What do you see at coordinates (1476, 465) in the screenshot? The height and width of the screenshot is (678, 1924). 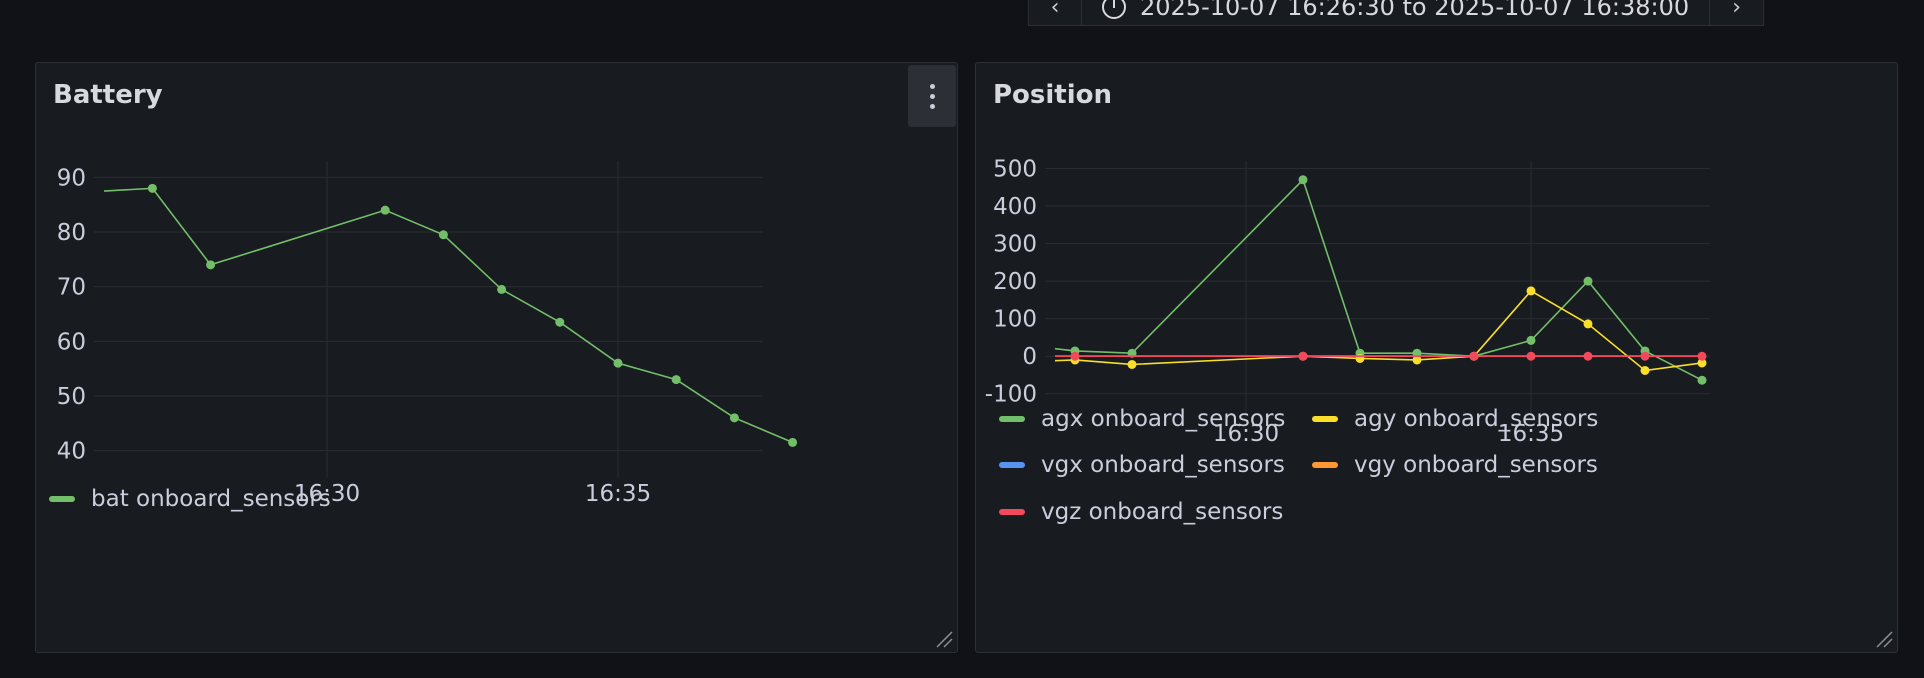 I see `legend-label: vgy onboard_sensors` at bounding box center [1476, 465].